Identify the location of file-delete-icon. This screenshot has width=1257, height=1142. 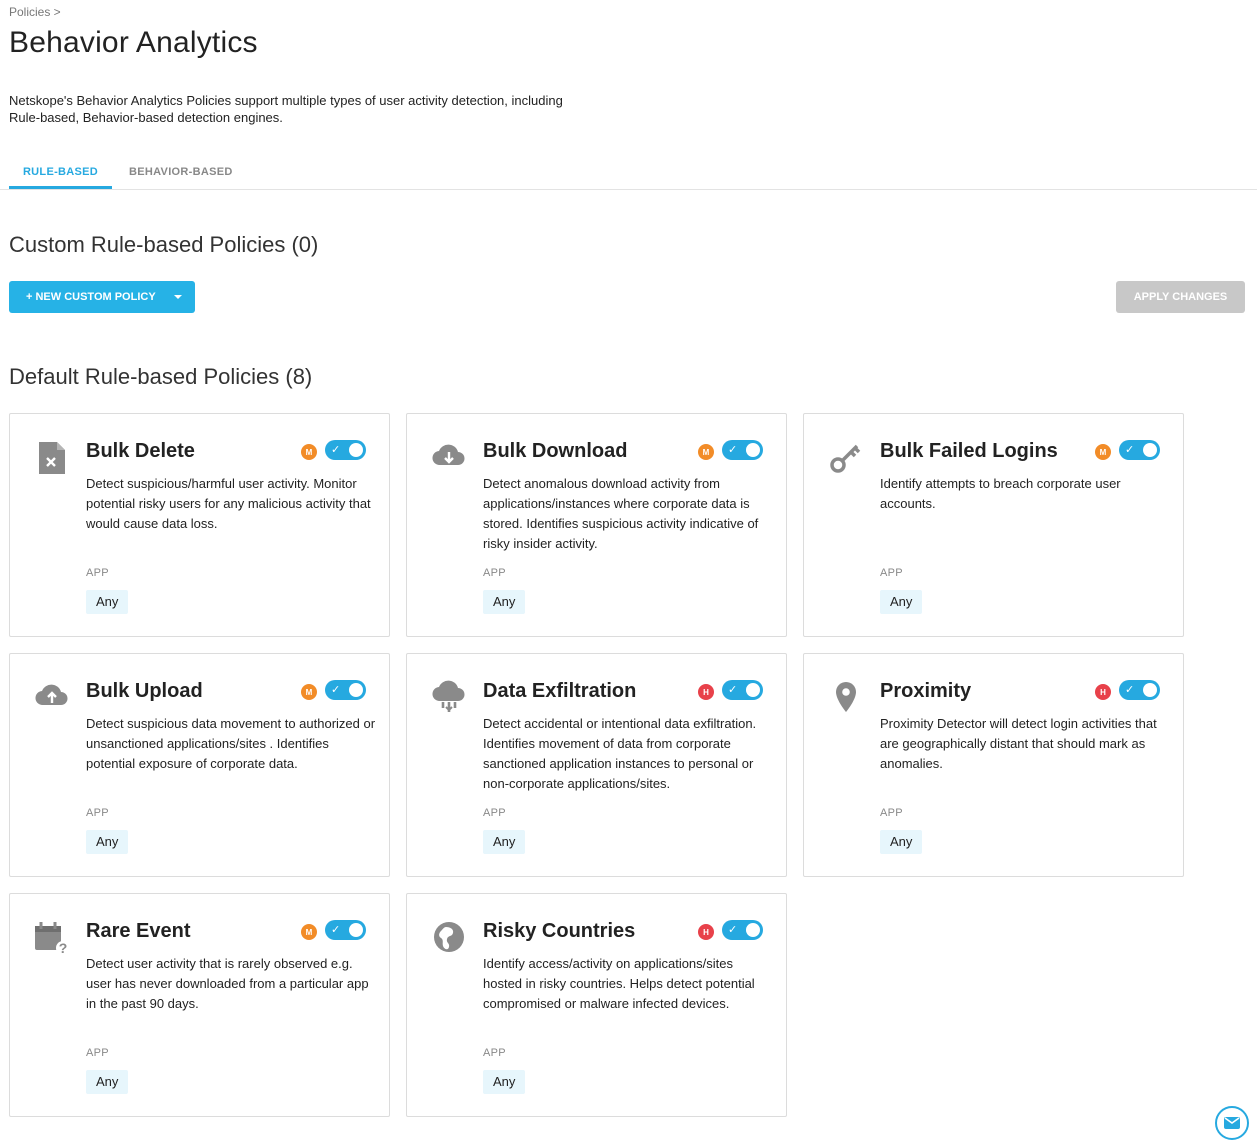
(52, 458).